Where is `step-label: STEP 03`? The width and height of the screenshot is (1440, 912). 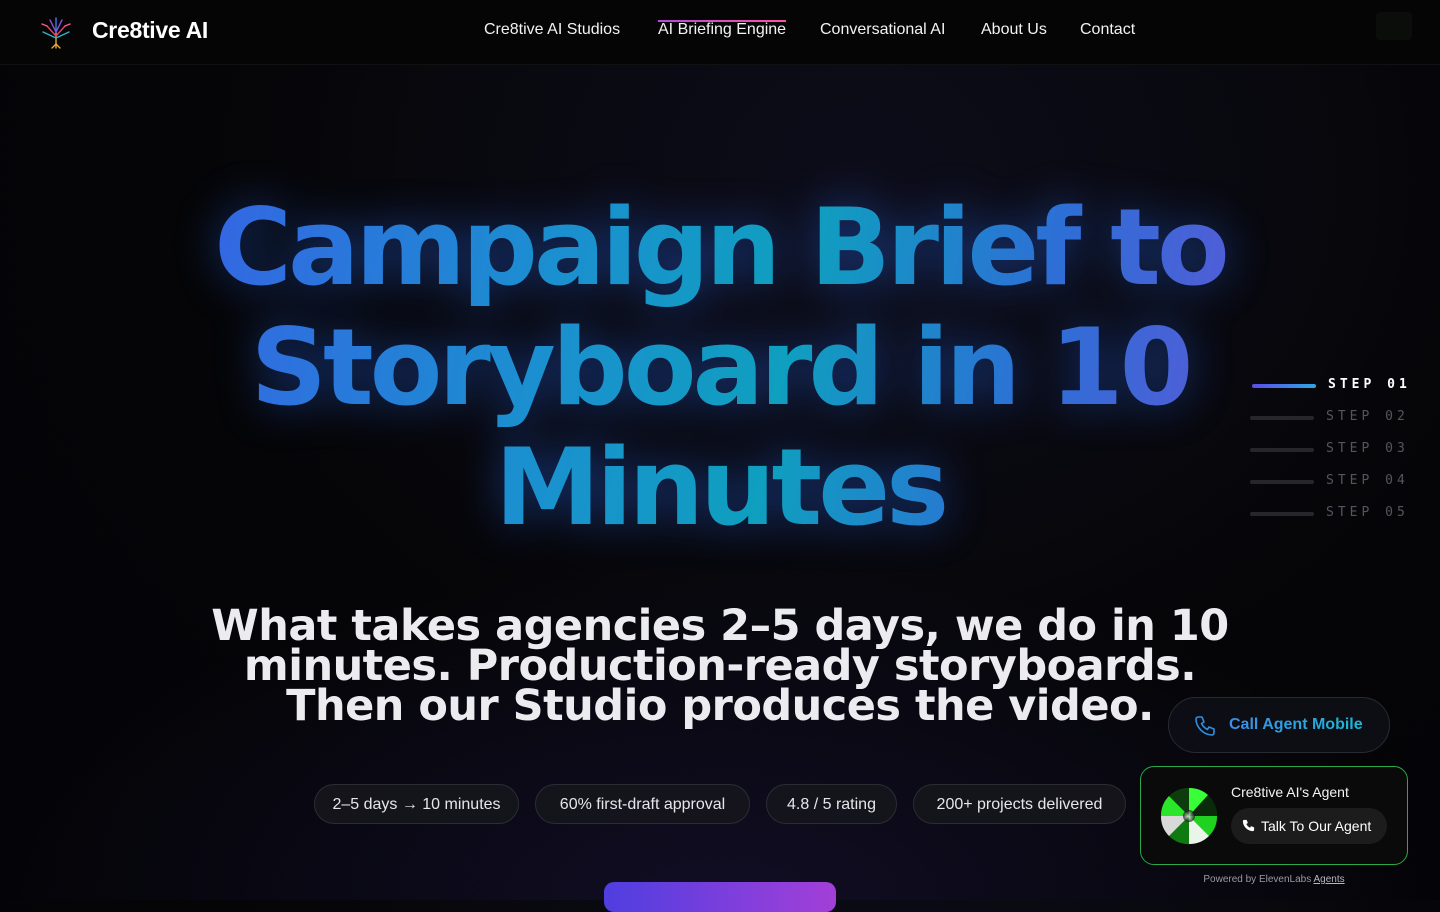
step-label: STEP 03 is located at coordinates (1367, 448).